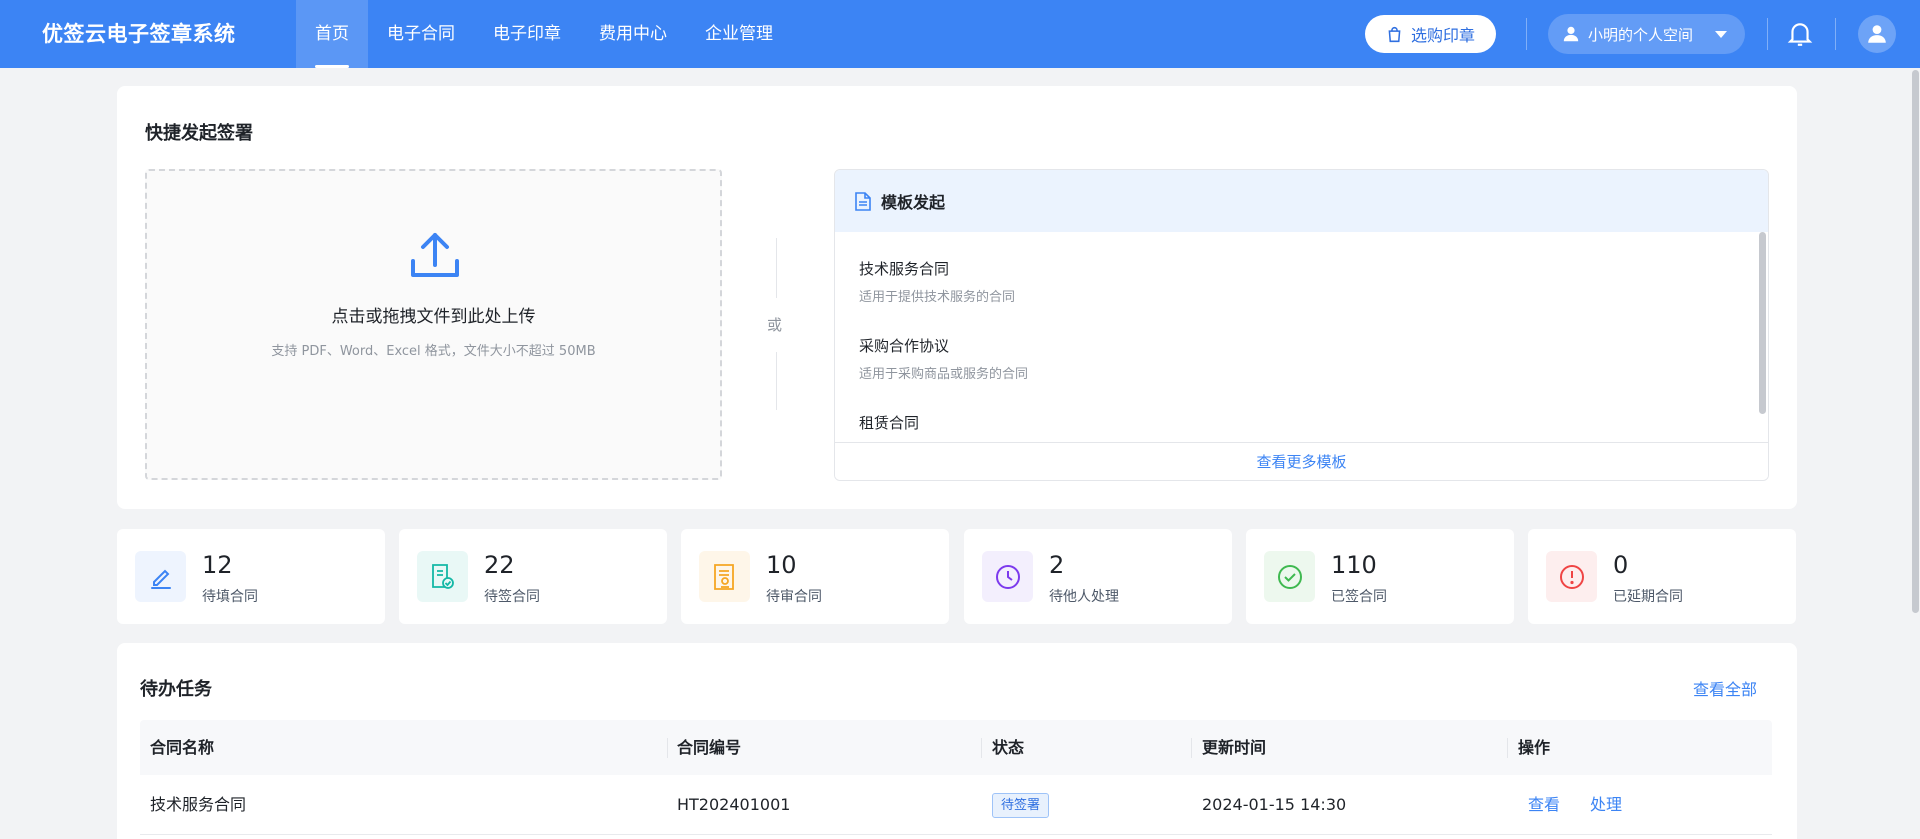 The height and width of the screenshot is (839, 1920). I want to click on column-header: 操作, so click(1534, 747).